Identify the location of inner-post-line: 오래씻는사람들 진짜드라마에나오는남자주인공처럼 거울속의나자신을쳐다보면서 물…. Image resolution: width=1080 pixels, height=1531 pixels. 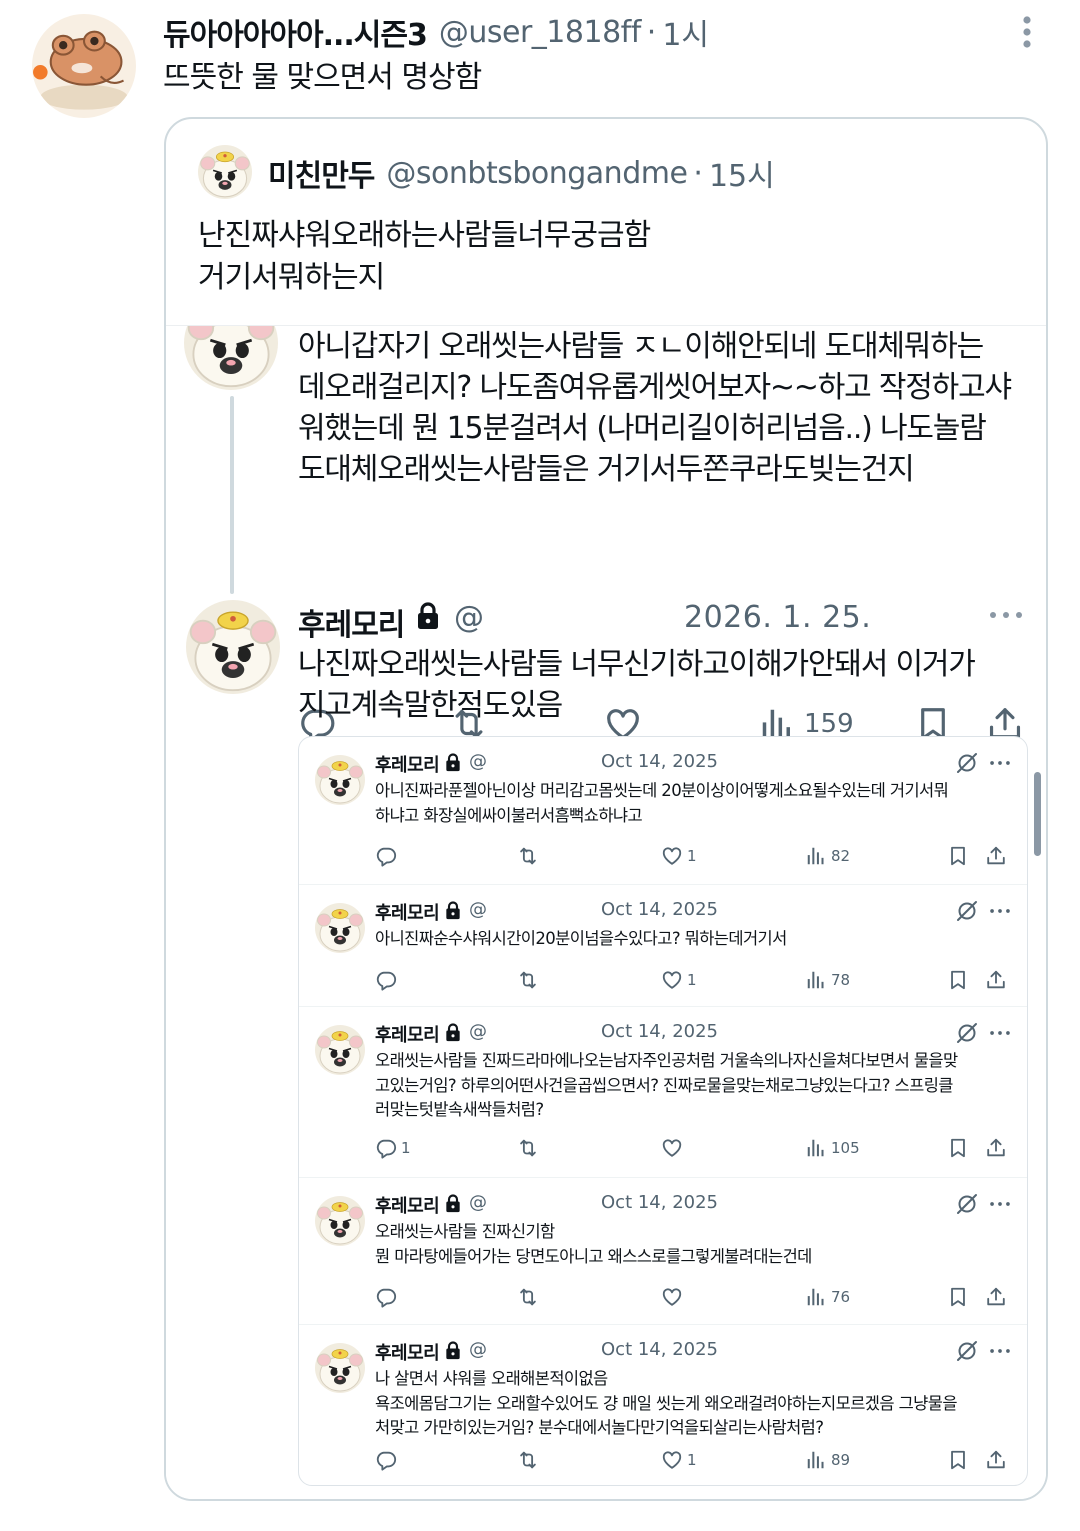
(666, 1060).